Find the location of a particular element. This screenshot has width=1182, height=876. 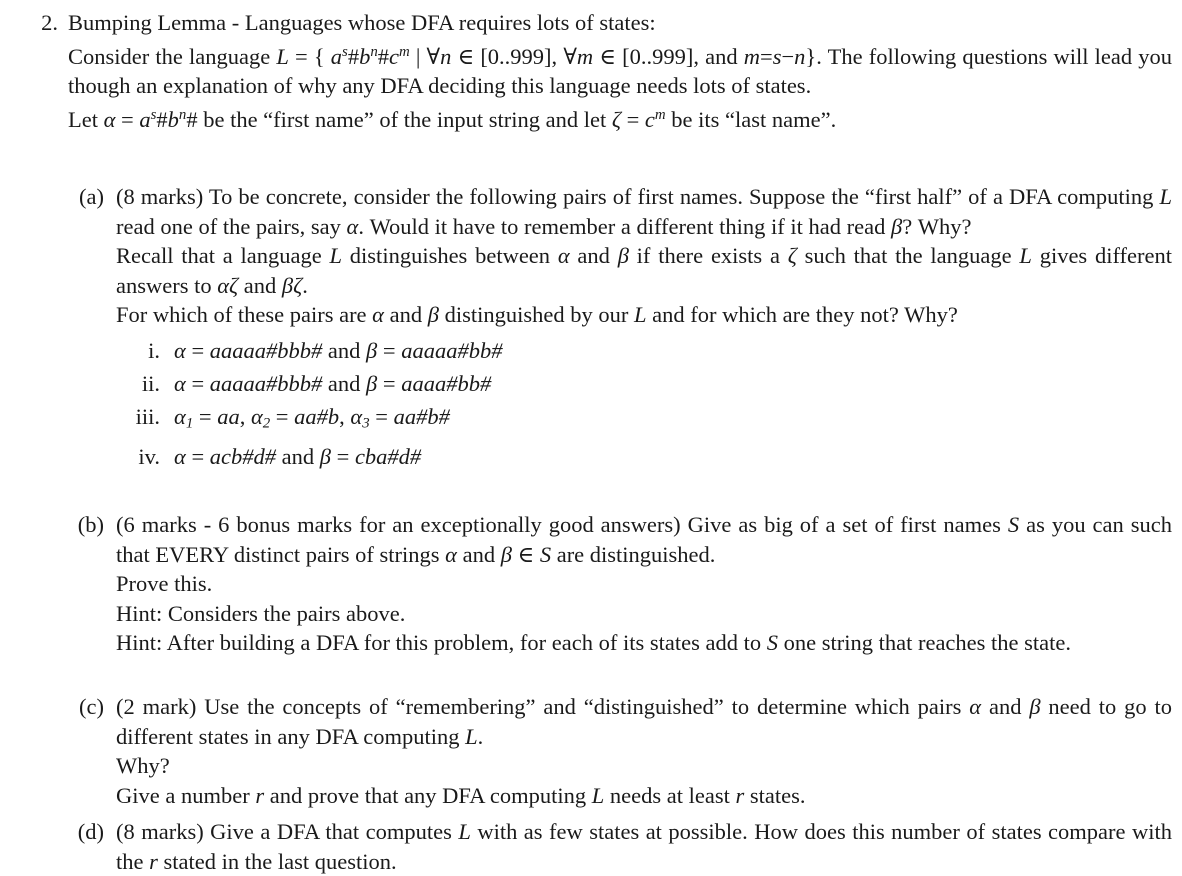

pair-i-conj: and is located at coordinates (344, 350).